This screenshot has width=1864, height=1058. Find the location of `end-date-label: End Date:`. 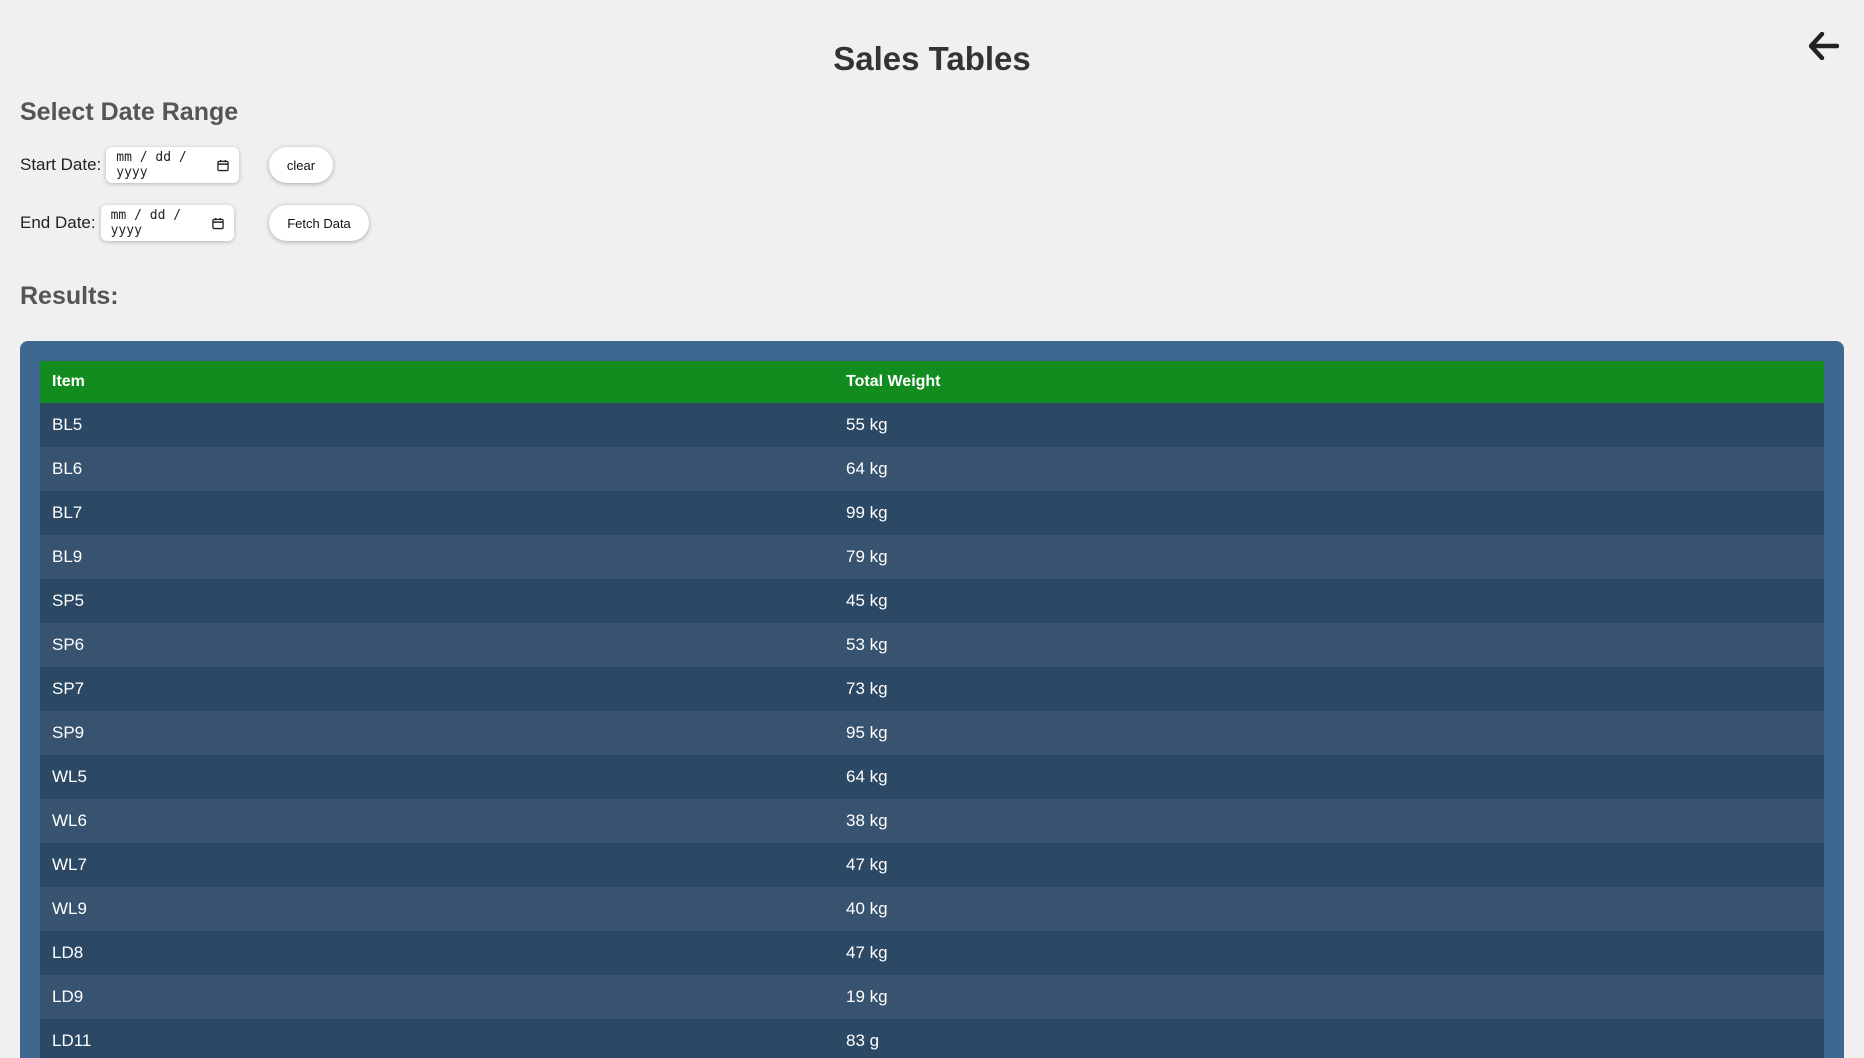

end-date-label: End Date: is located at coordinates (58, 222).